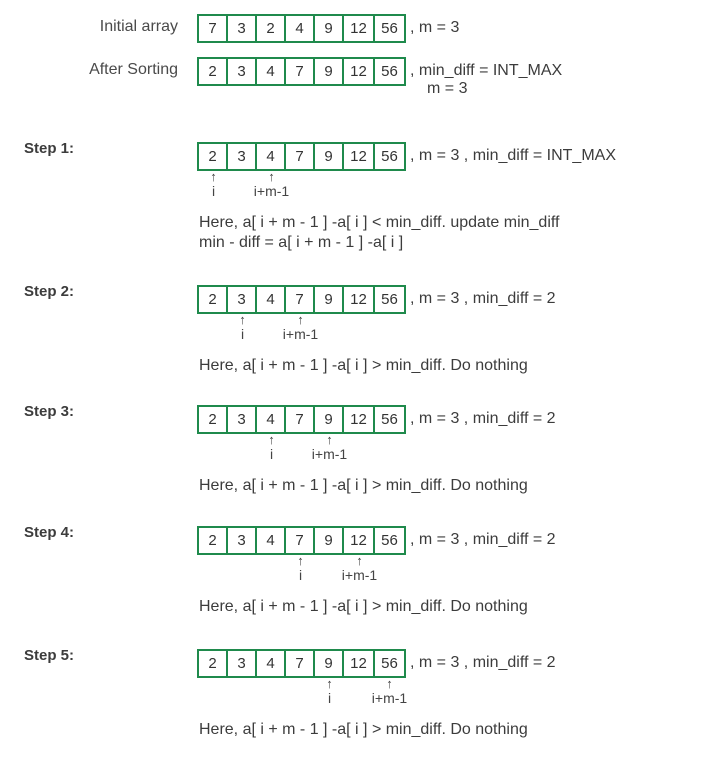 The height and width of the screenshot is (757, 715). Describe the element at coordinates (49, 291) in the screenshot. I see `step-label: Step 2:` at that location.